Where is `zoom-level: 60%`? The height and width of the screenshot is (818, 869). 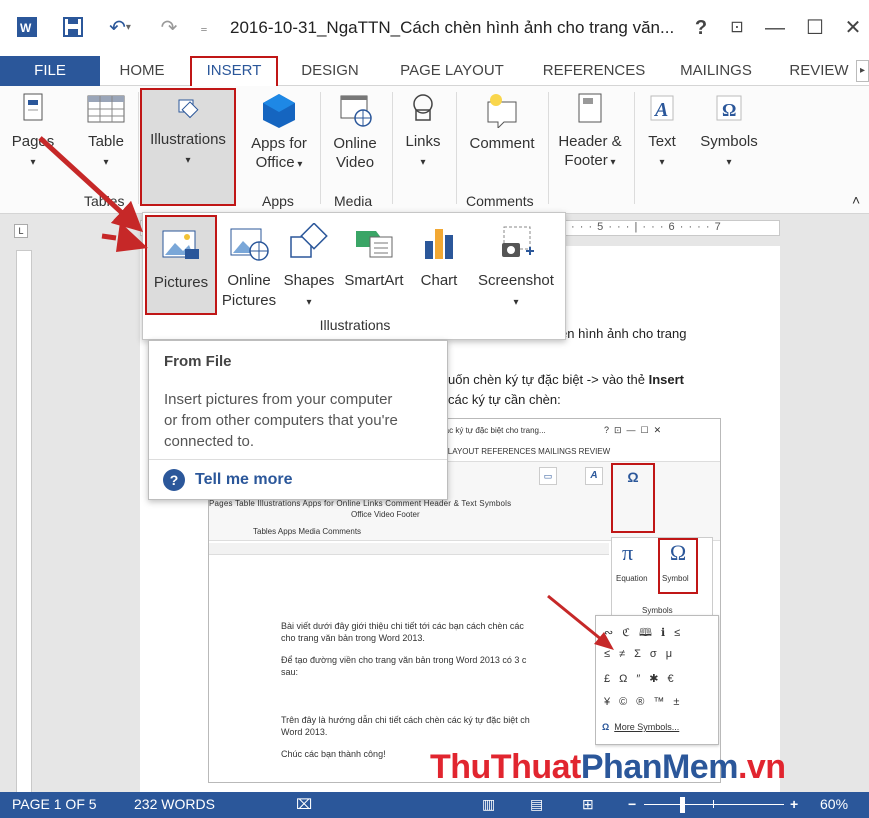
zoom-level: 60% is located at coordinates (834, 804).